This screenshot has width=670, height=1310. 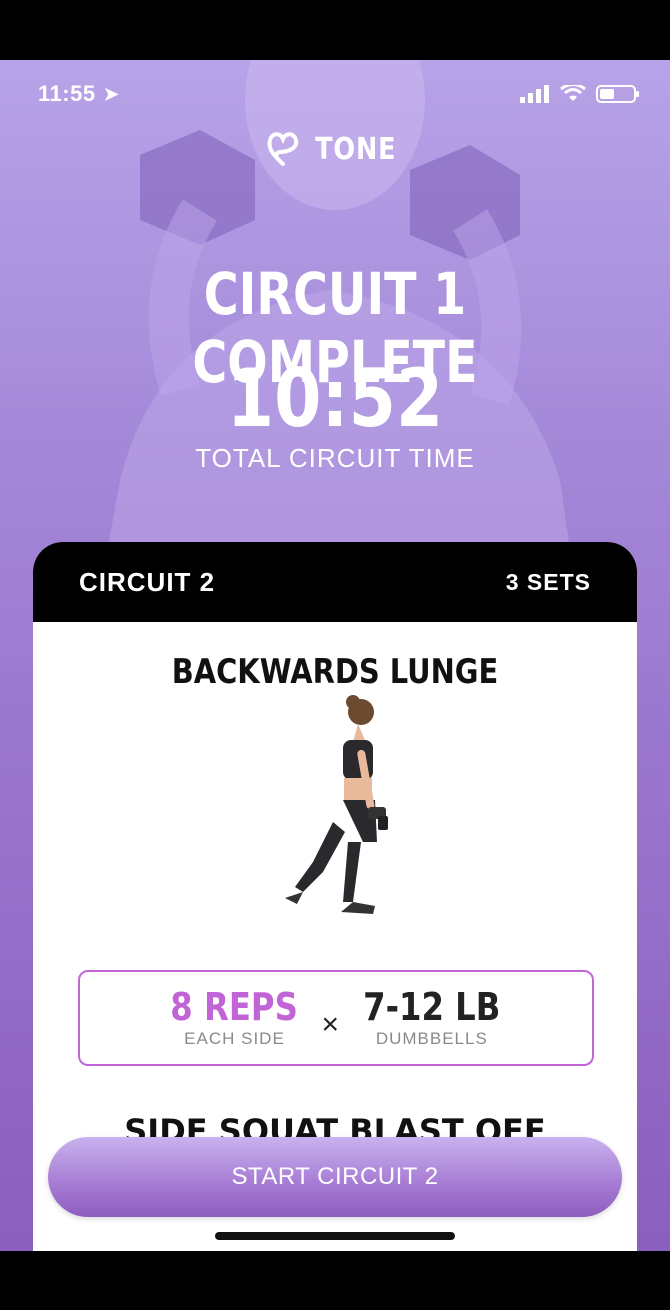 I want to click on reps-sub-label: EACH SIDE, so click(x=234, y=1038).